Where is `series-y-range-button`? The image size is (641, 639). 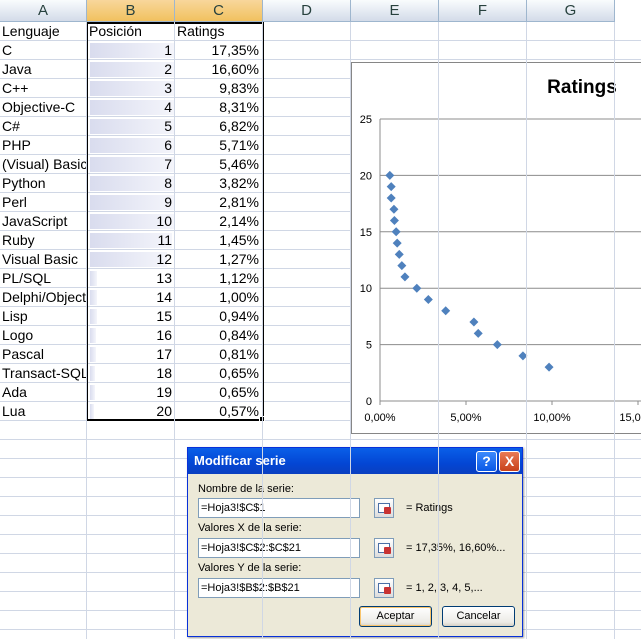 series-y-range-button is located at coordinates (384, 588).